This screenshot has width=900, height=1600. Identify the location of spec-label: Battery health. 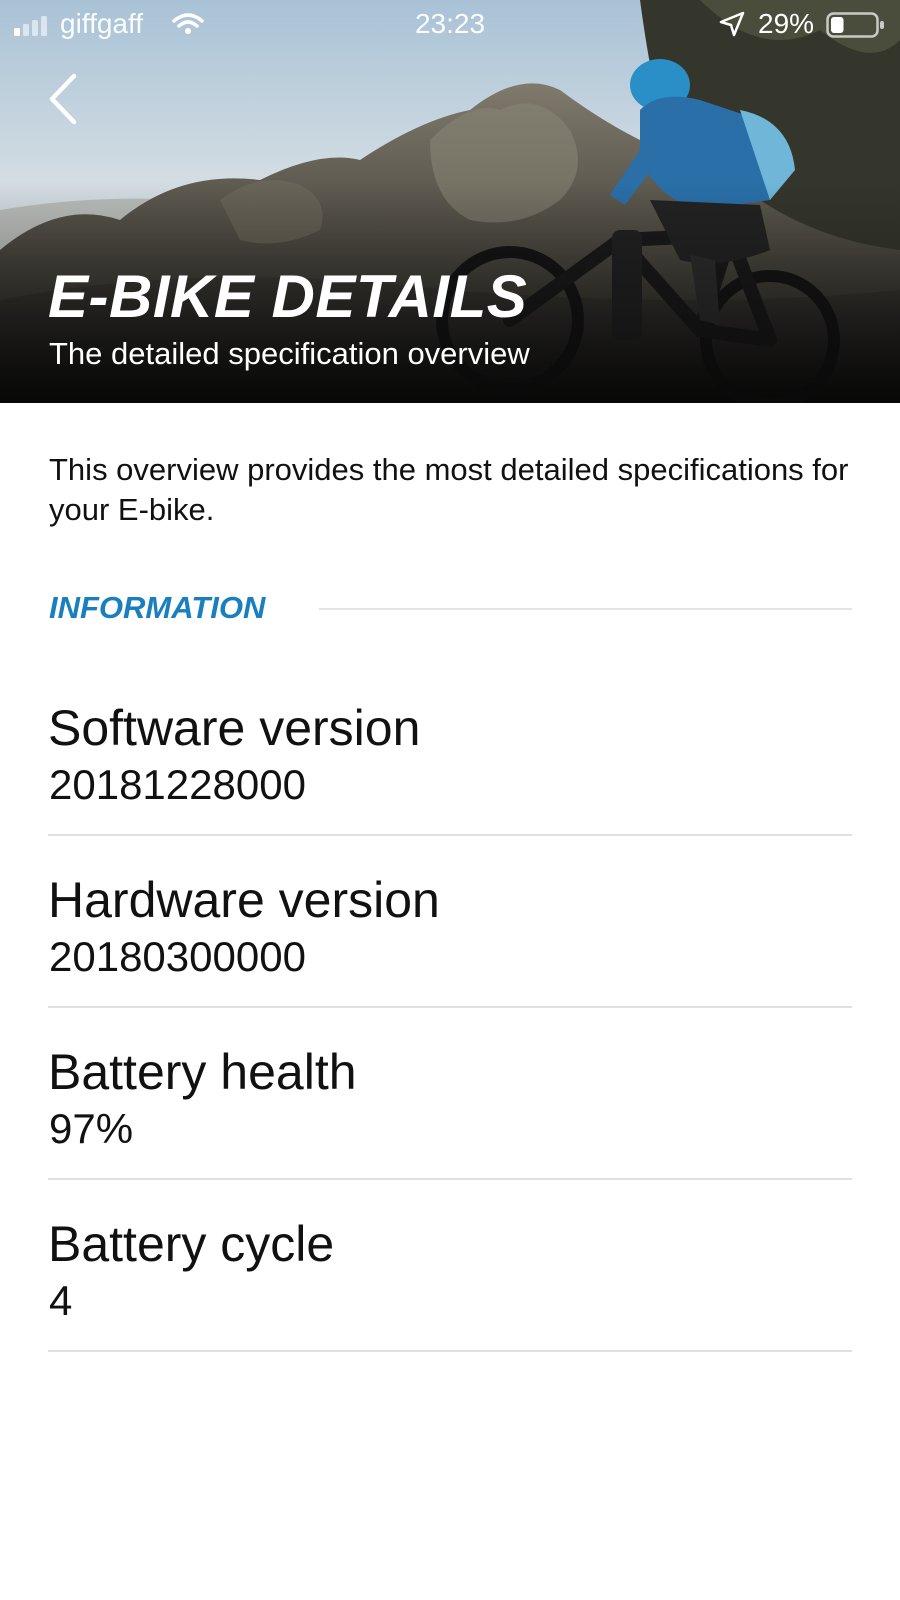
(202, 1072).